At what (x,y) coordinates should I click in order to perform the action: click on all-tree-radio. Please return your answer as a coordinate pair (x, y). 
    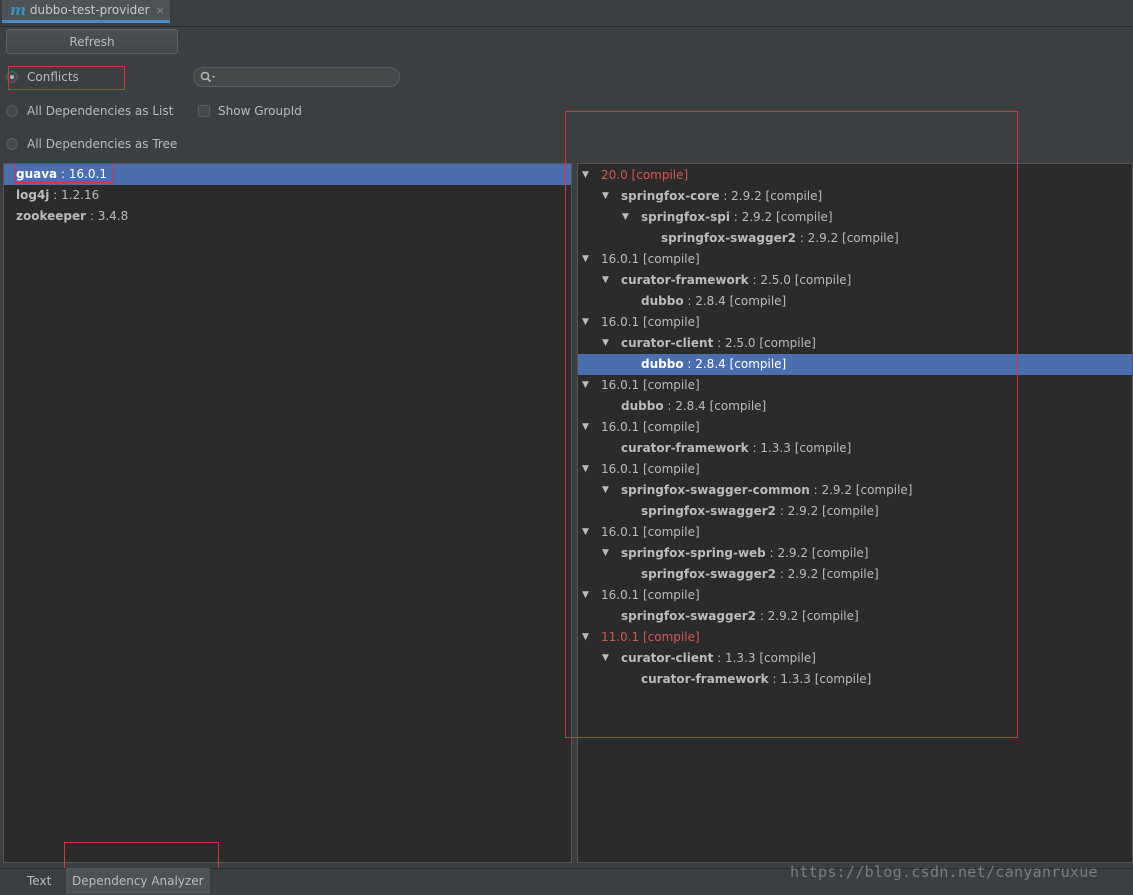
    Looking at the image, I should click on (12, 144).